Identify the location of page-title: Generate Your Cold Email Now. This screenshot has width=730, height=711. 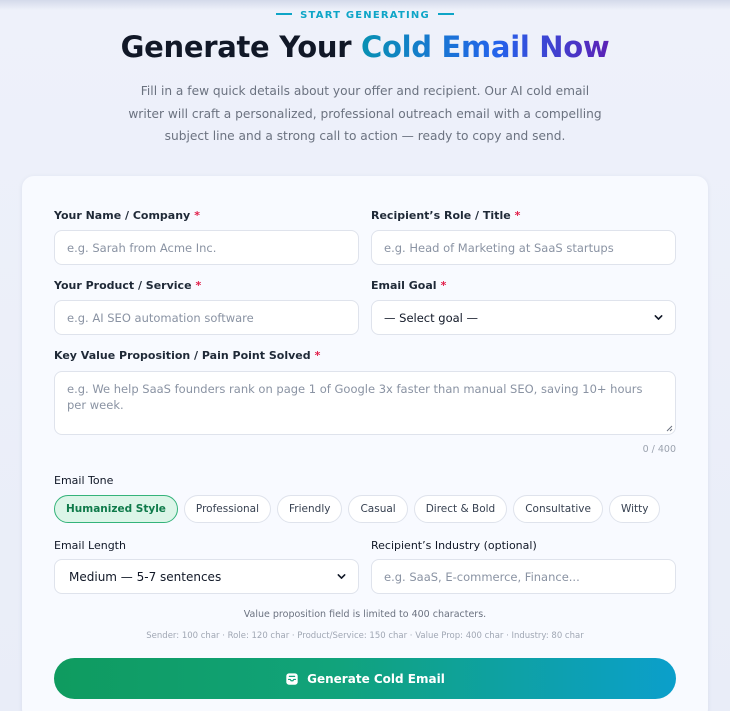
(365, 47).